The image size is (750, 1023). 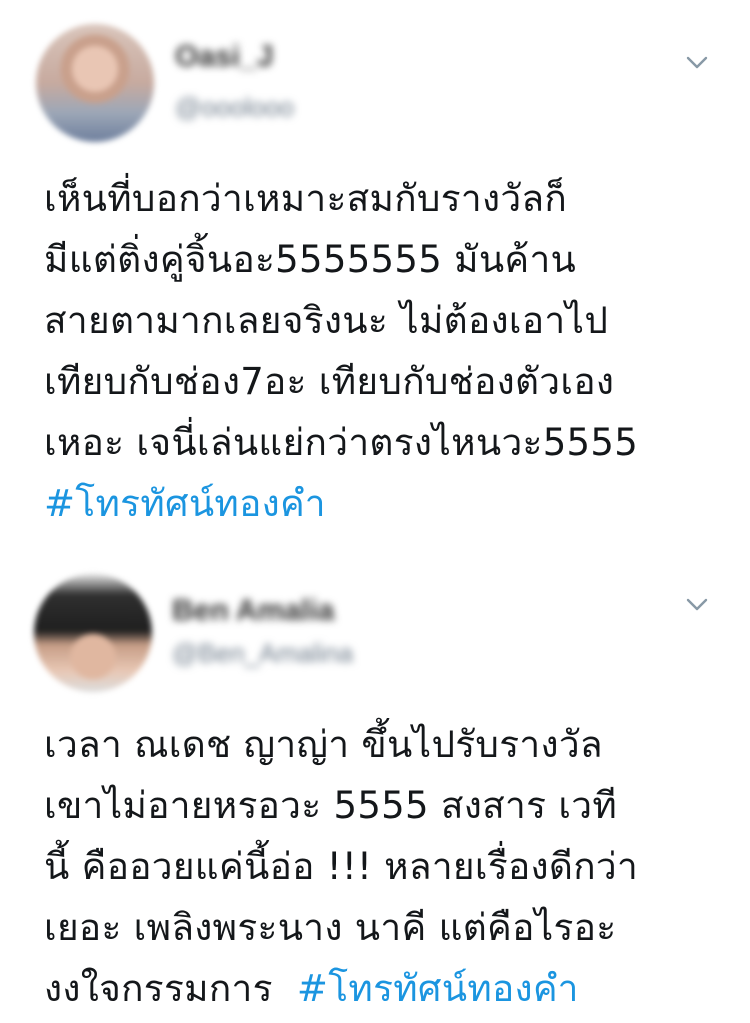 I want to click on user-handle: @Ben_Amalina, so click(x=262, y=653).